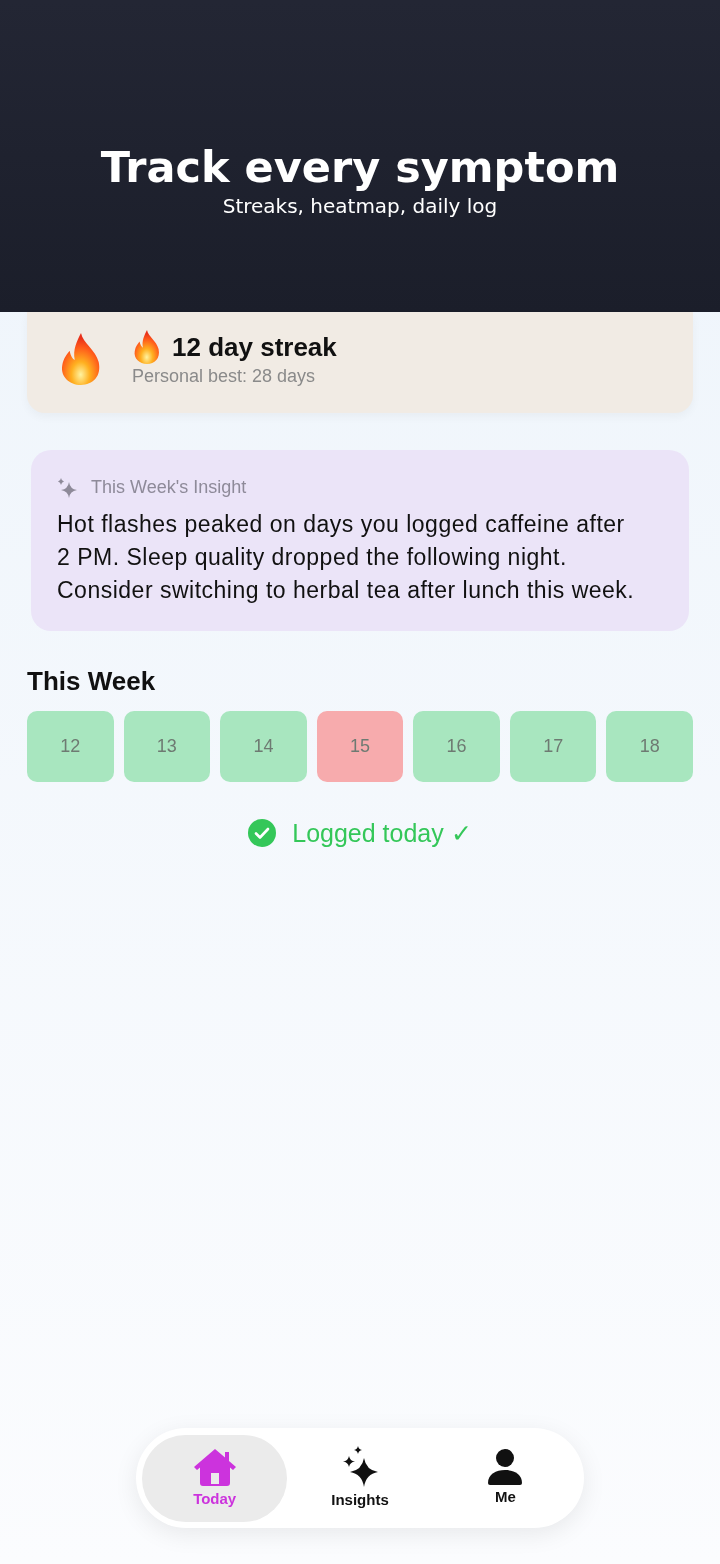  I want to click on small-fire-icon, so click(147, 346).